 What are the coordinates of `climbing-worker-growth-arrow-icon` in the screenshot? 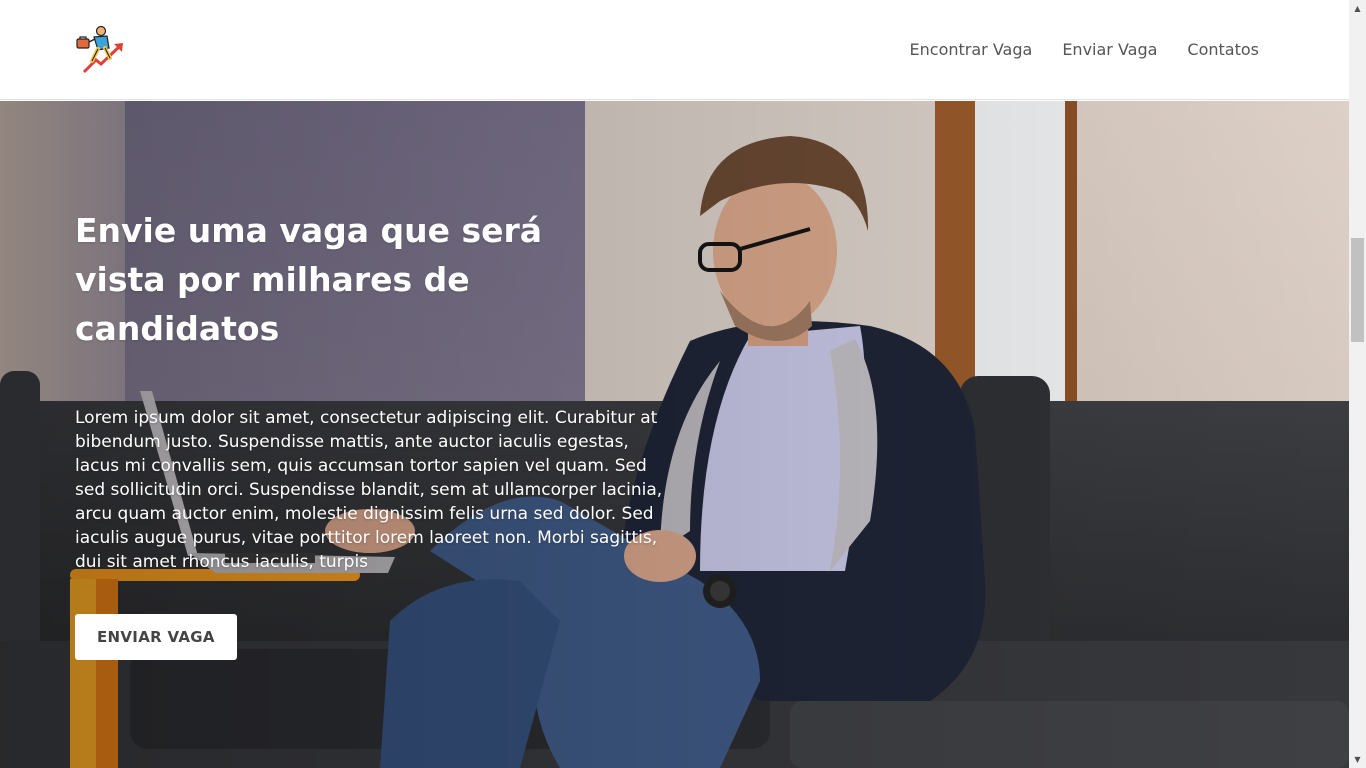 It's located at (99, 49).